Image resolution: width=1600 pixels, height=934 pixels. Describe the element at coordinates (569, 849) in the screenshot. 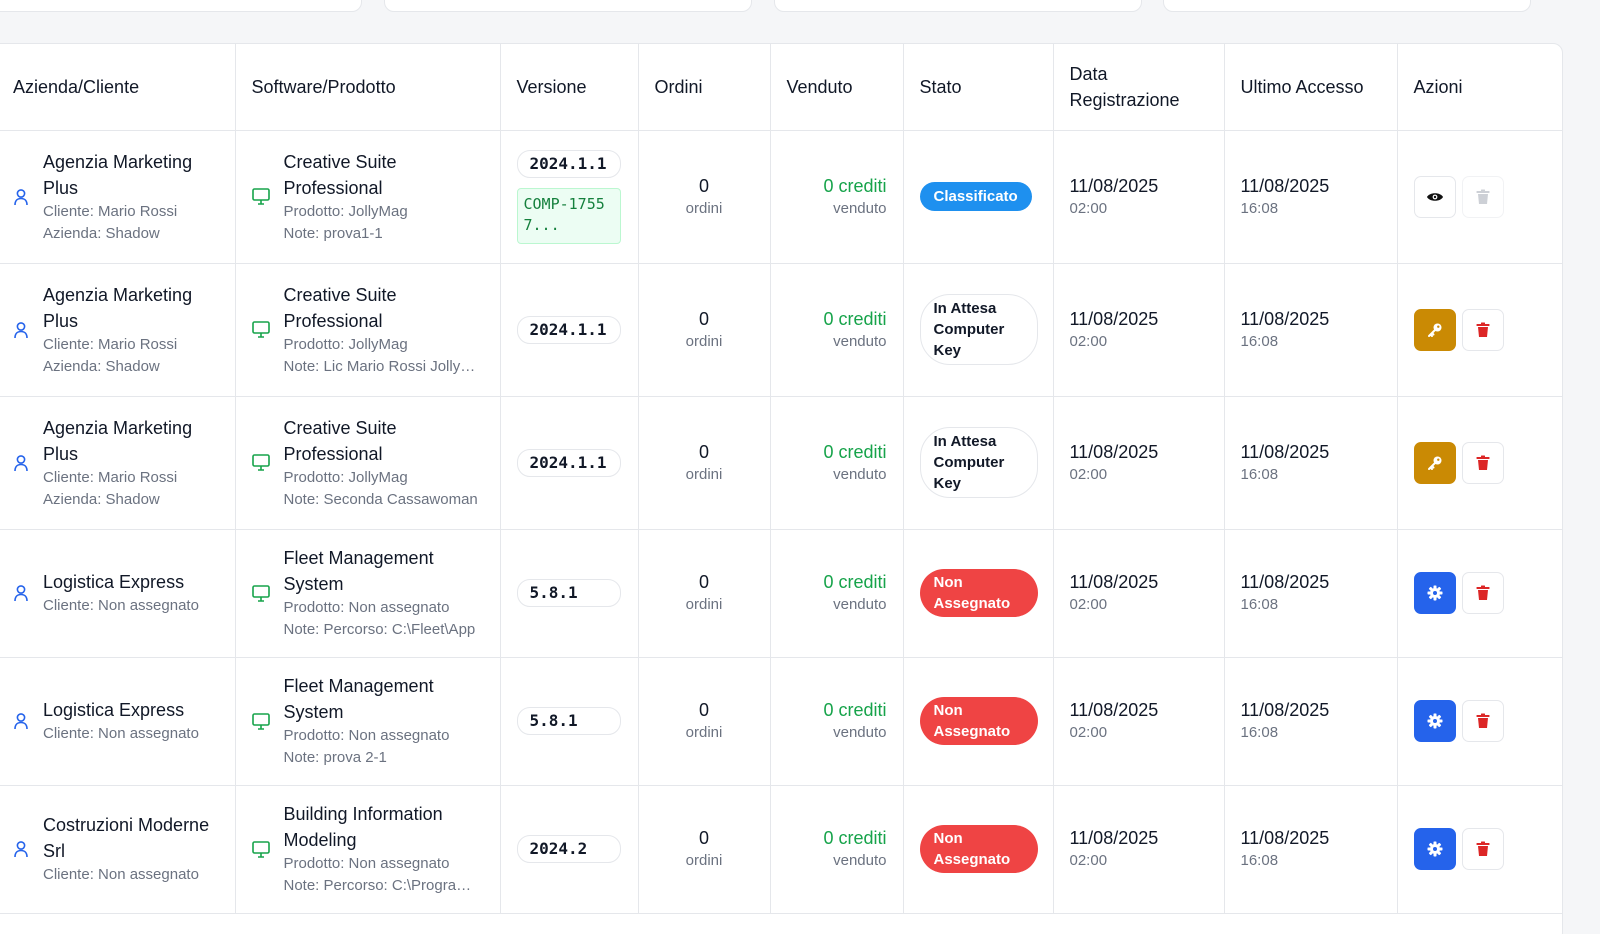

I see `version-cell: 2024.2` at that location.